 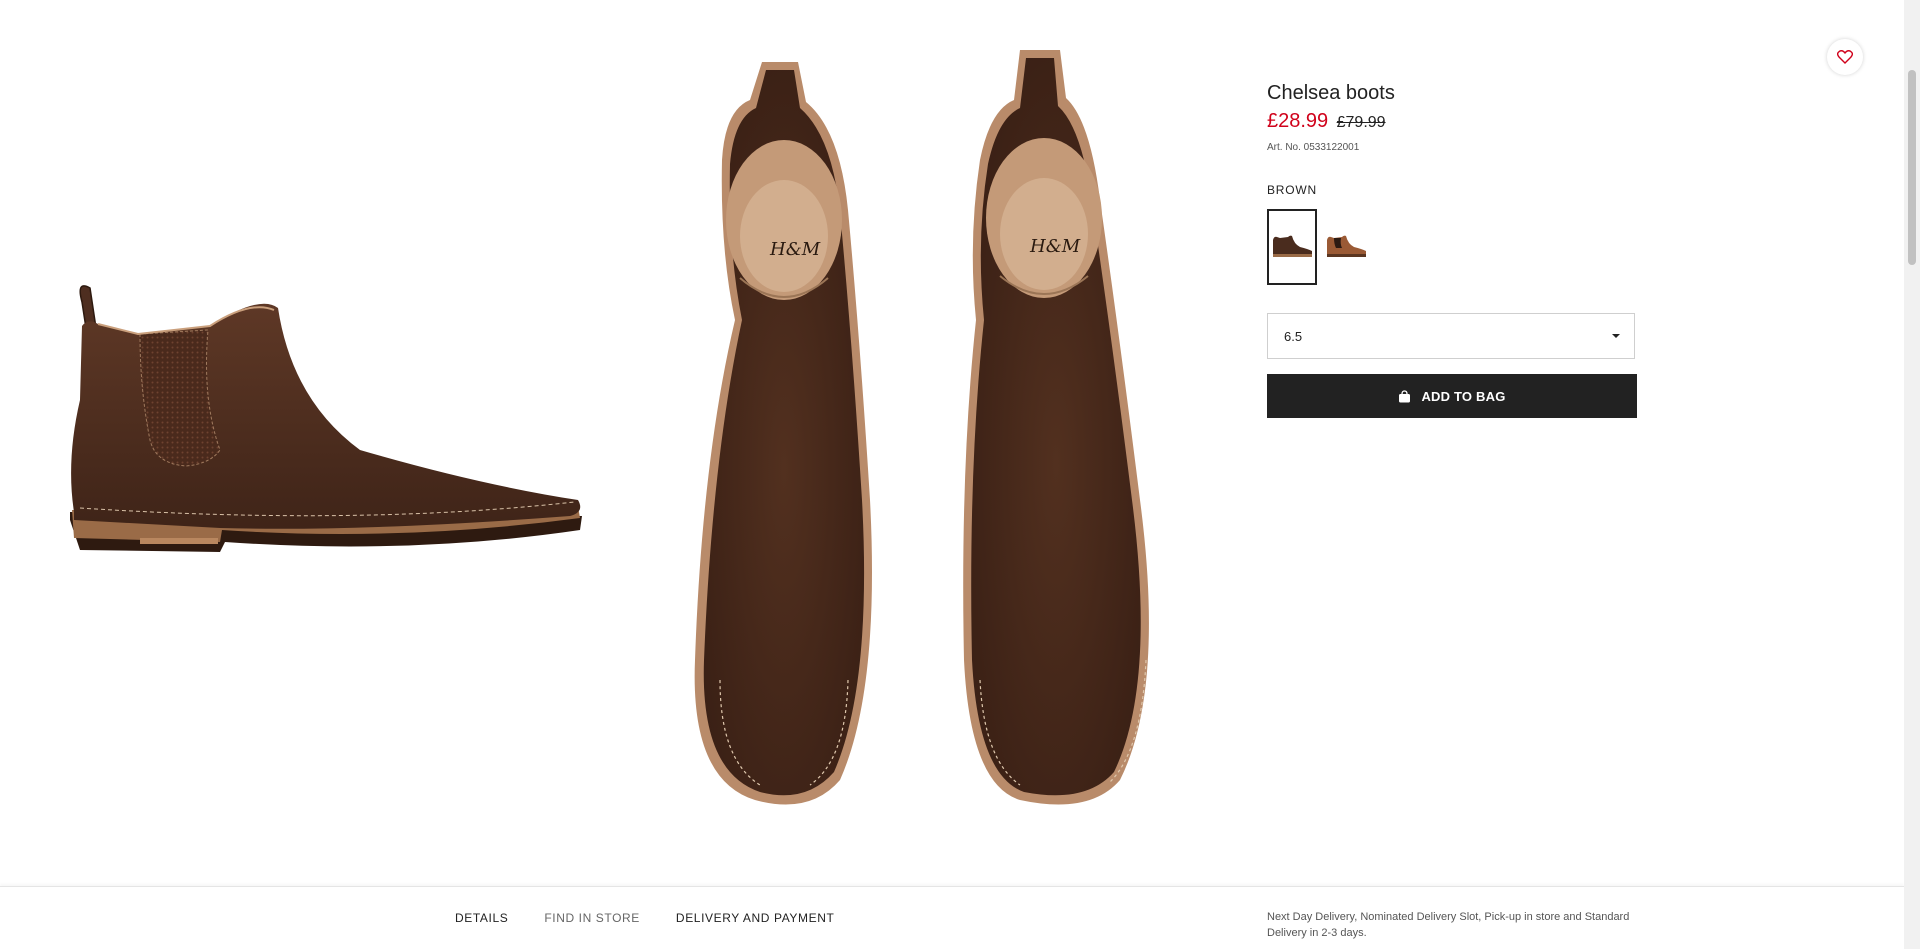 I want to click on left-boot-shape: H&M, so click(x=783, y=433).